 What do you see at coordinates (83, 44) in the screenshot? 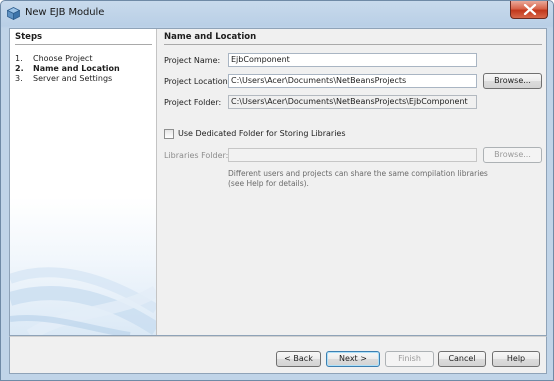
I see `steps-divider` at bounding box center [83, 44].